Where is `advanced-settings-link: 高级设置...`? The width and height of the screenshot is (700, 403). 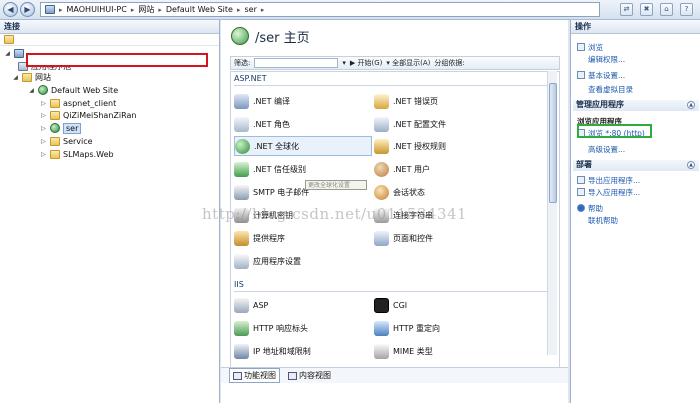 advanced-settings-link: 高级设置... is located at coordinates (606, 149).